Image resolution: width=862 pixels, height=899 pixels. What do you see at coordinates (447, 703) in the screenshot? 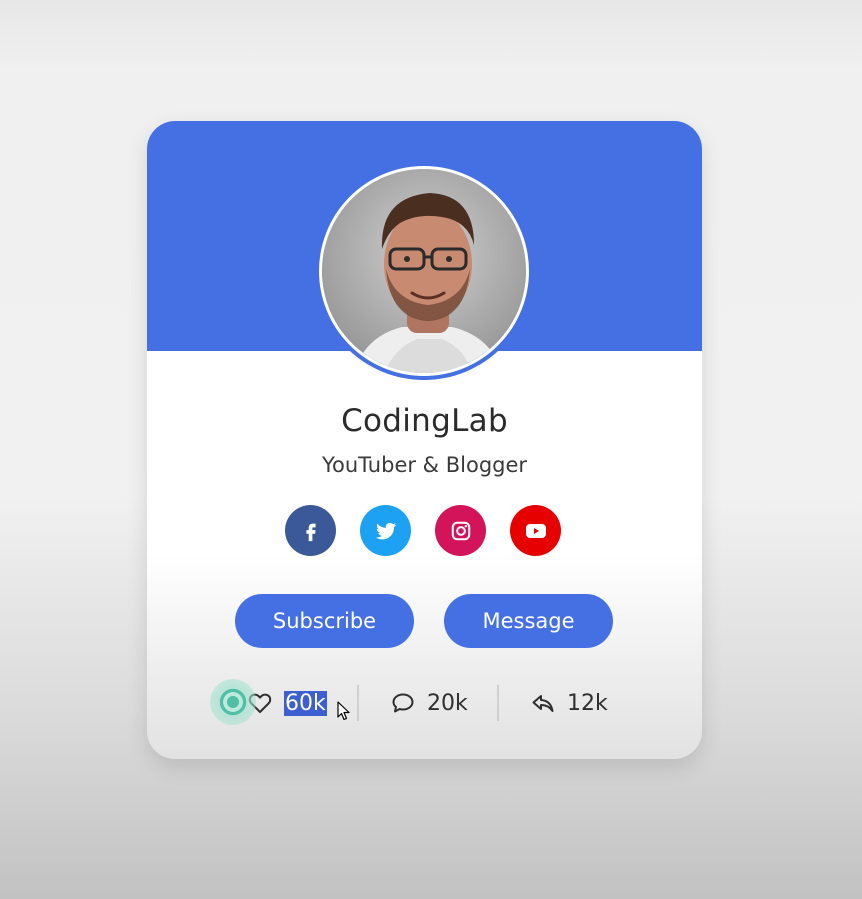
I see `comments-count: 20k` at bounding box center [447, 703].